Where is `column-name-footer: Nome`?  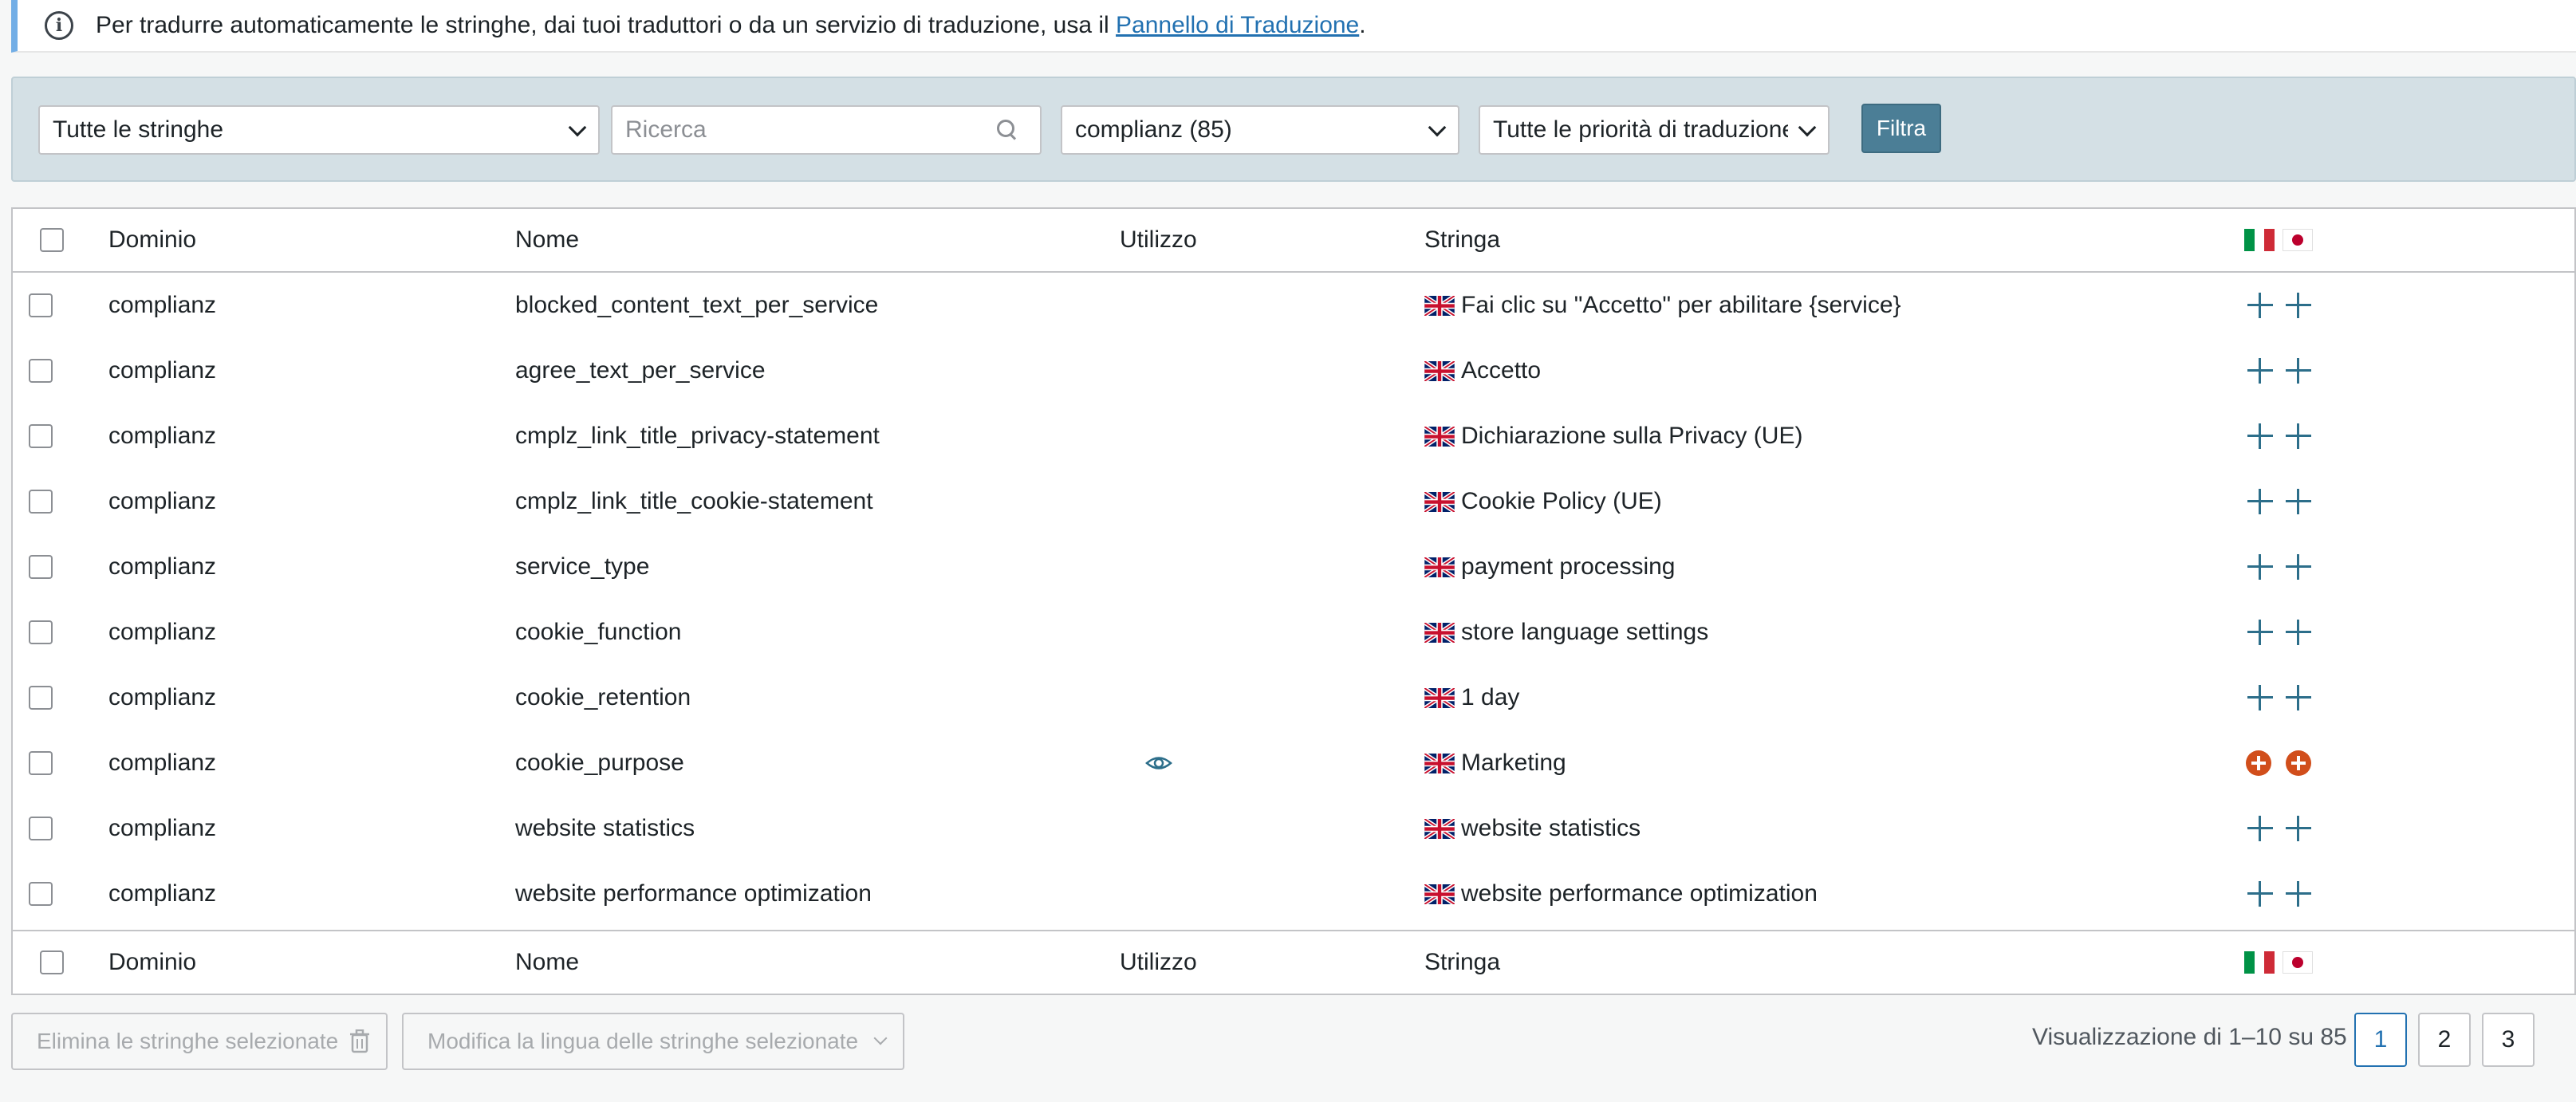 column-name-footer: Nome is located at coordinates (547, 962).